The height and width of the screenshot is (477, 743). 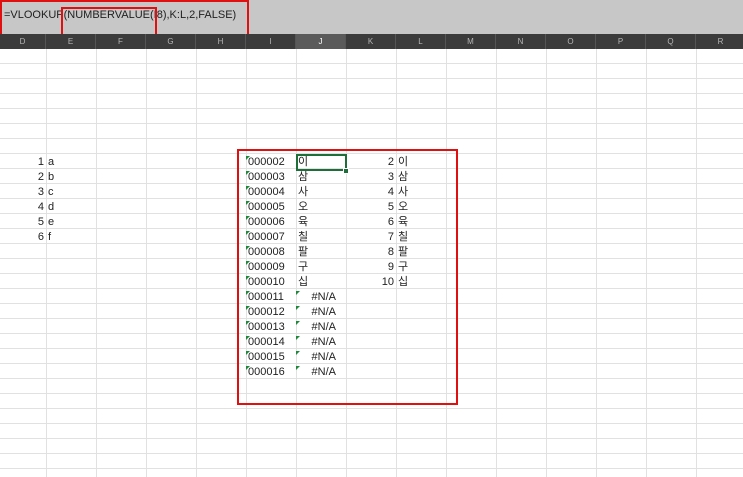 What do you see at coordinates (321, 162) in the screenshot?
I see `active-cell-J8` at bounding box center [321, 162].